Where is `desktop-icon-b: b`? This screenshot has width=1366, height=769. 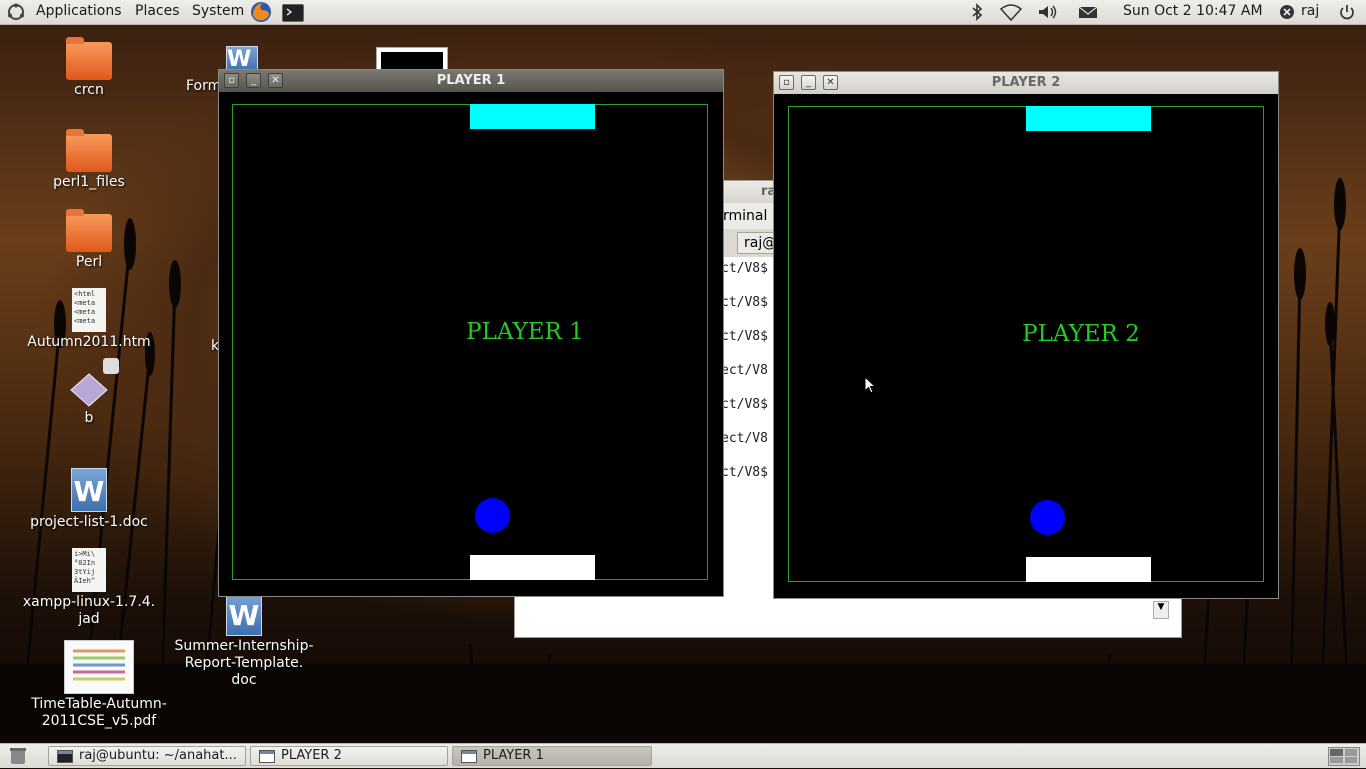
desktop-icon-b: b is located at coordinates (89, 399).